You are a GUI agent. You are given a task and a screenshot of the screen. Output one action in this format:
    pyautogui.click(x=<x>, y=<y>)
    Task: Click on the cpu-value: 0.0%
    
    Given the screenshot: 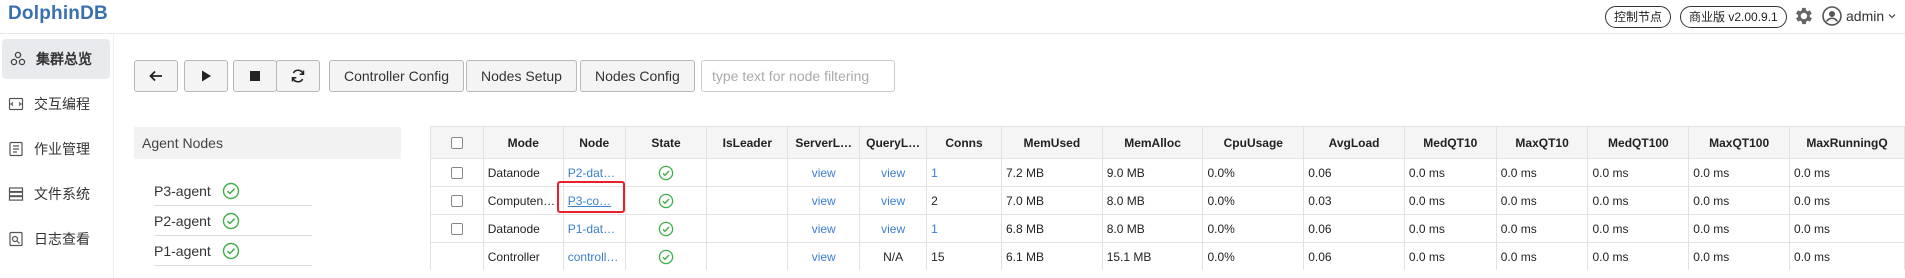 What is the action you would take?
    pyautogui.click(x=1221, y=228)
    